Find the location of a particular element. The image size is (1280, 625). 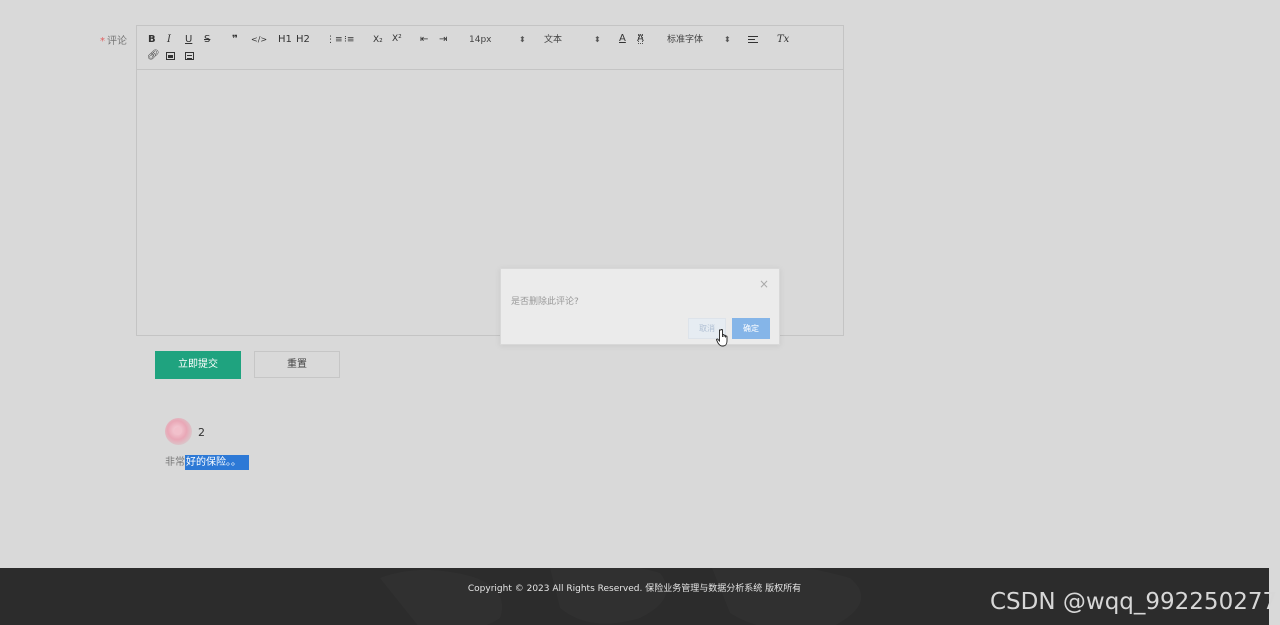

indent-button: ⇥ is located at coordinates (443, 40).